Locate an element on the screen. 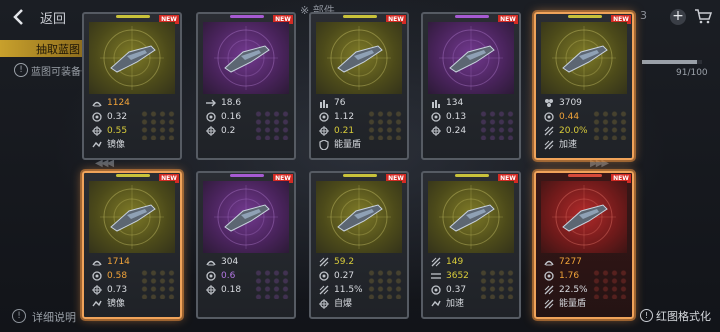 This screenshot has height=332, width=720. stat-list: 1714 0.58 0.73 镜像 is located at coordinates (135, 283).